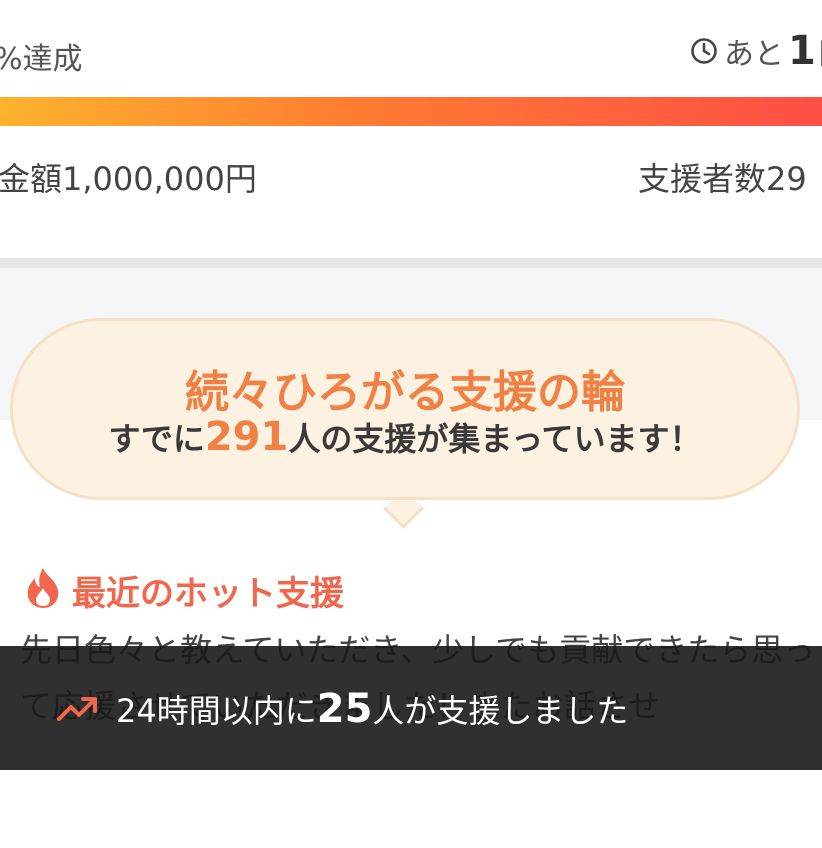  Describe the element at coordinates (128, 179) in the screenshot. I see `target-amount: 金額1,000,000円` at that location.